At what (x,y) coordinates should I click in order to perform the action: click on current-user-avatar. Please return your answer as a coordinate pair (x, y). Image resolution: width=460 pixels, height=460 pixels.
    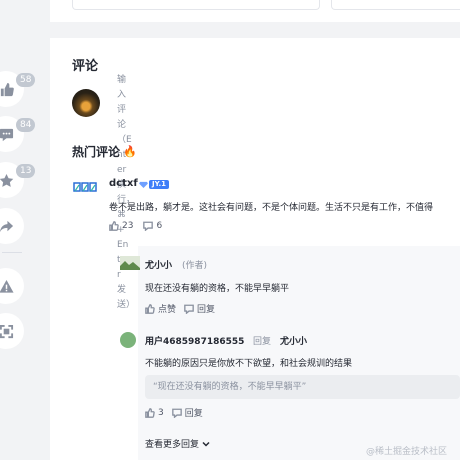
    Looking at the image, I should click on (86, 103).